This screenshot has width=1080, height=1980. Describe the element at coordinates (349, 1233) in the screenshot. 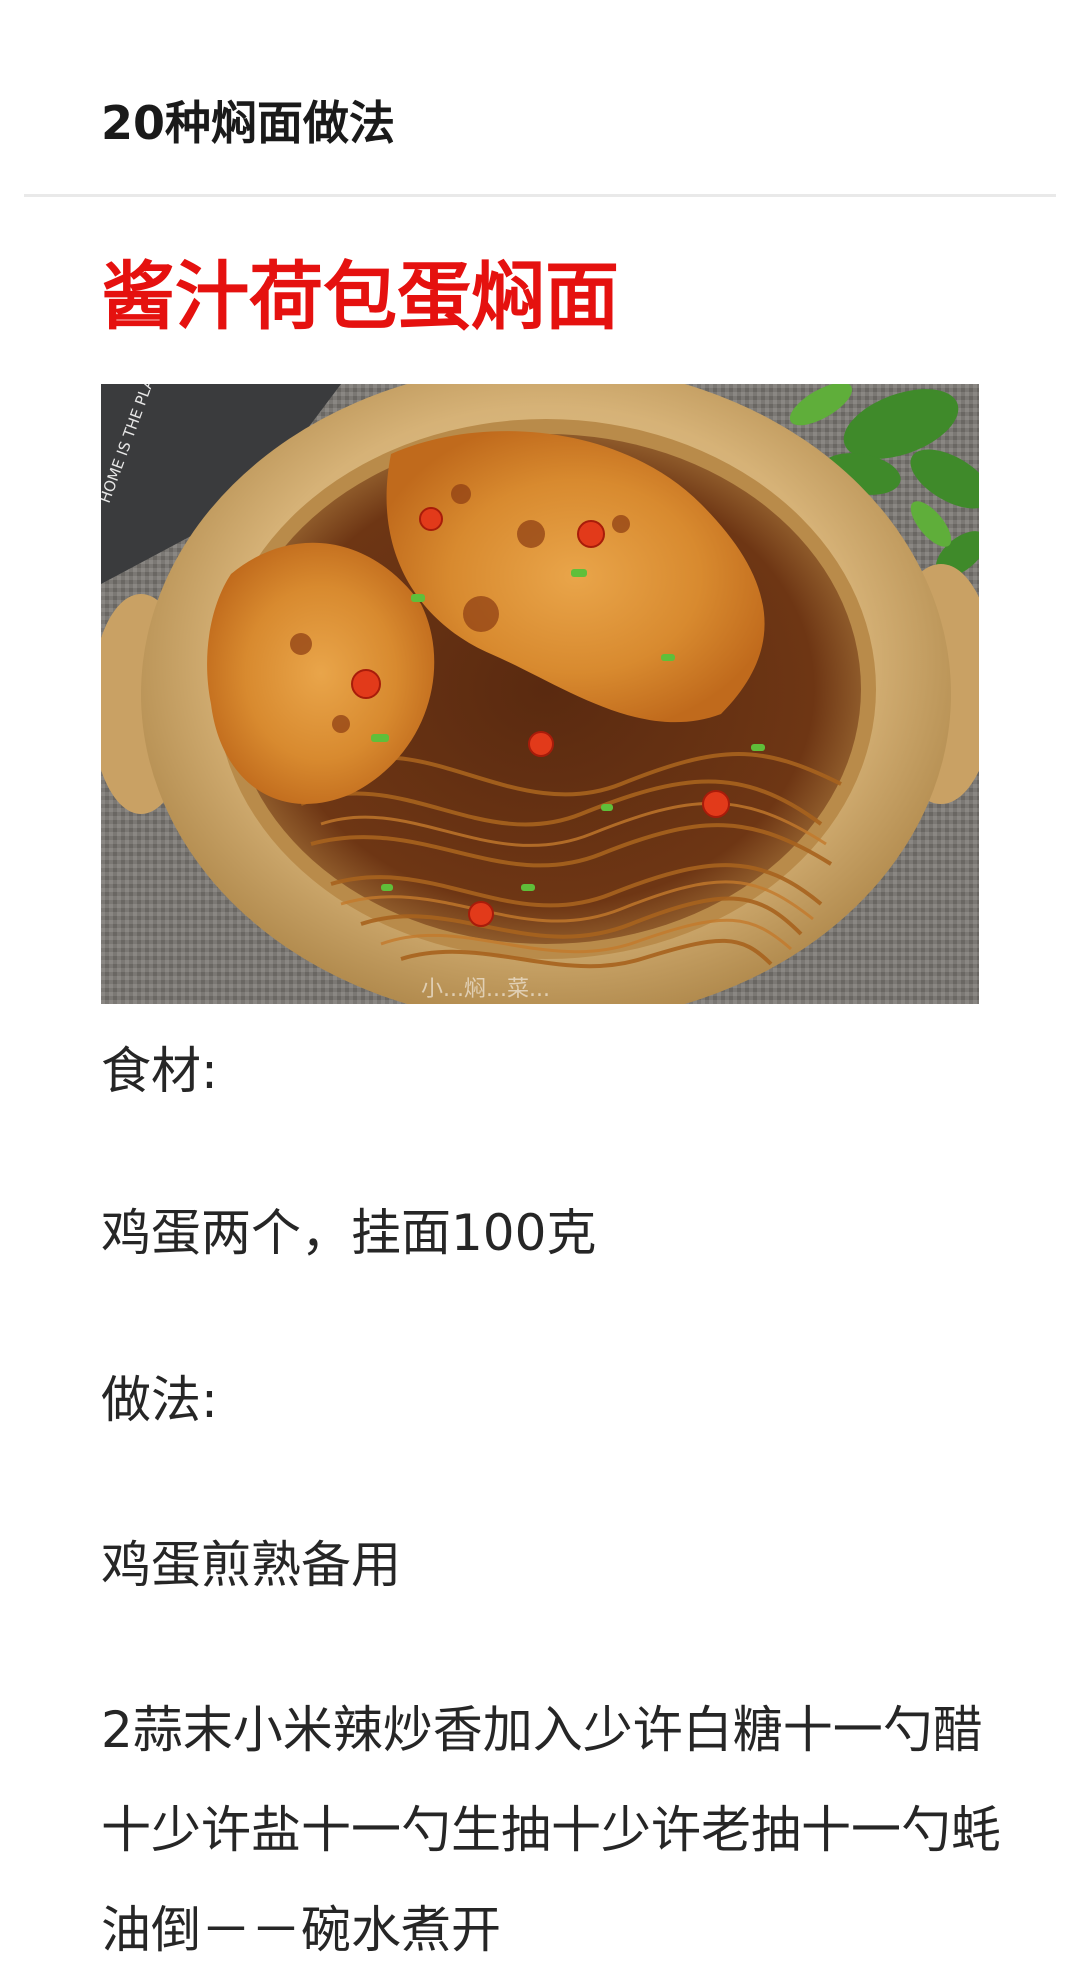

I see `ingredients-text: 鸡蛋两个，挂面100克` at that location.